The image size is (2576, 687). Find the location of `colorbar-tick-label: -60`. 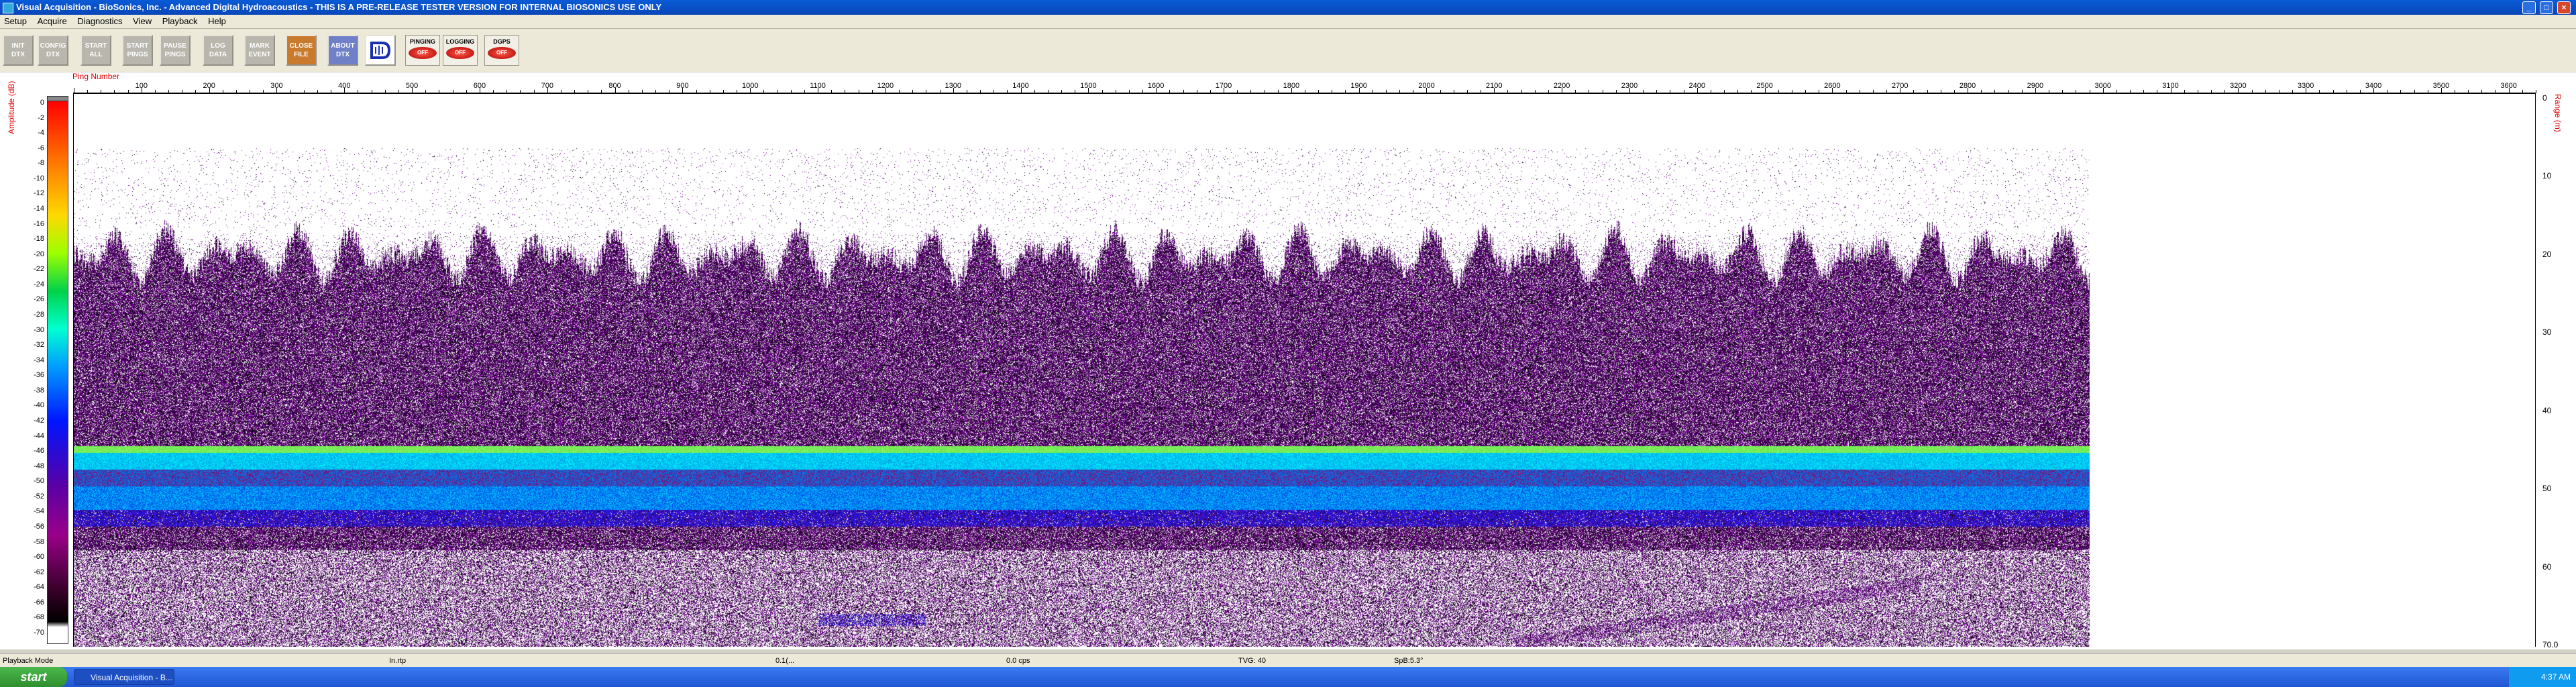

colorbar-tick-label: -60 is located at coordinates (39, 557).